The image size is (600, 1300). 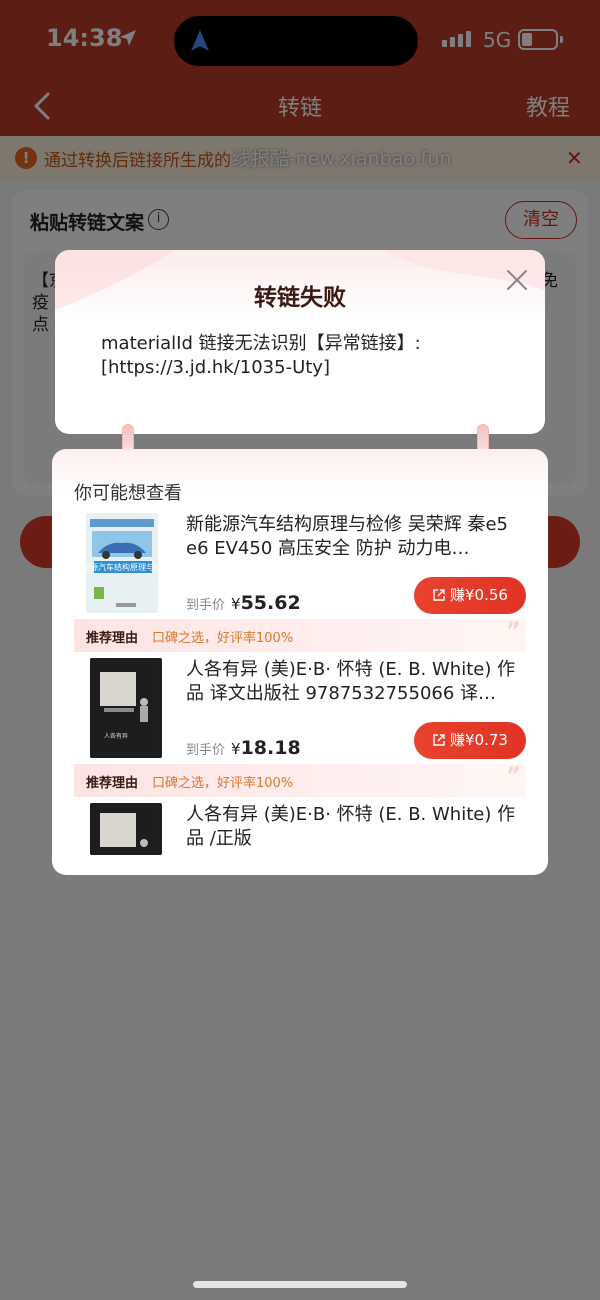 I want to click on dialog-title: 转链失败, so click(x=300, y=298).